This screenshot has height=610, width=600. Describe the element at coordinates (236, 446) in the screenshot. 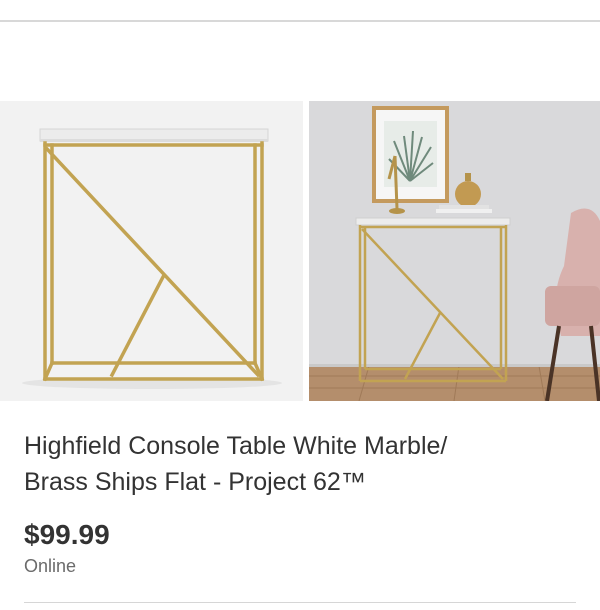

I see `product-title-line-1: Highfield Console Table White Marble/` at that location.